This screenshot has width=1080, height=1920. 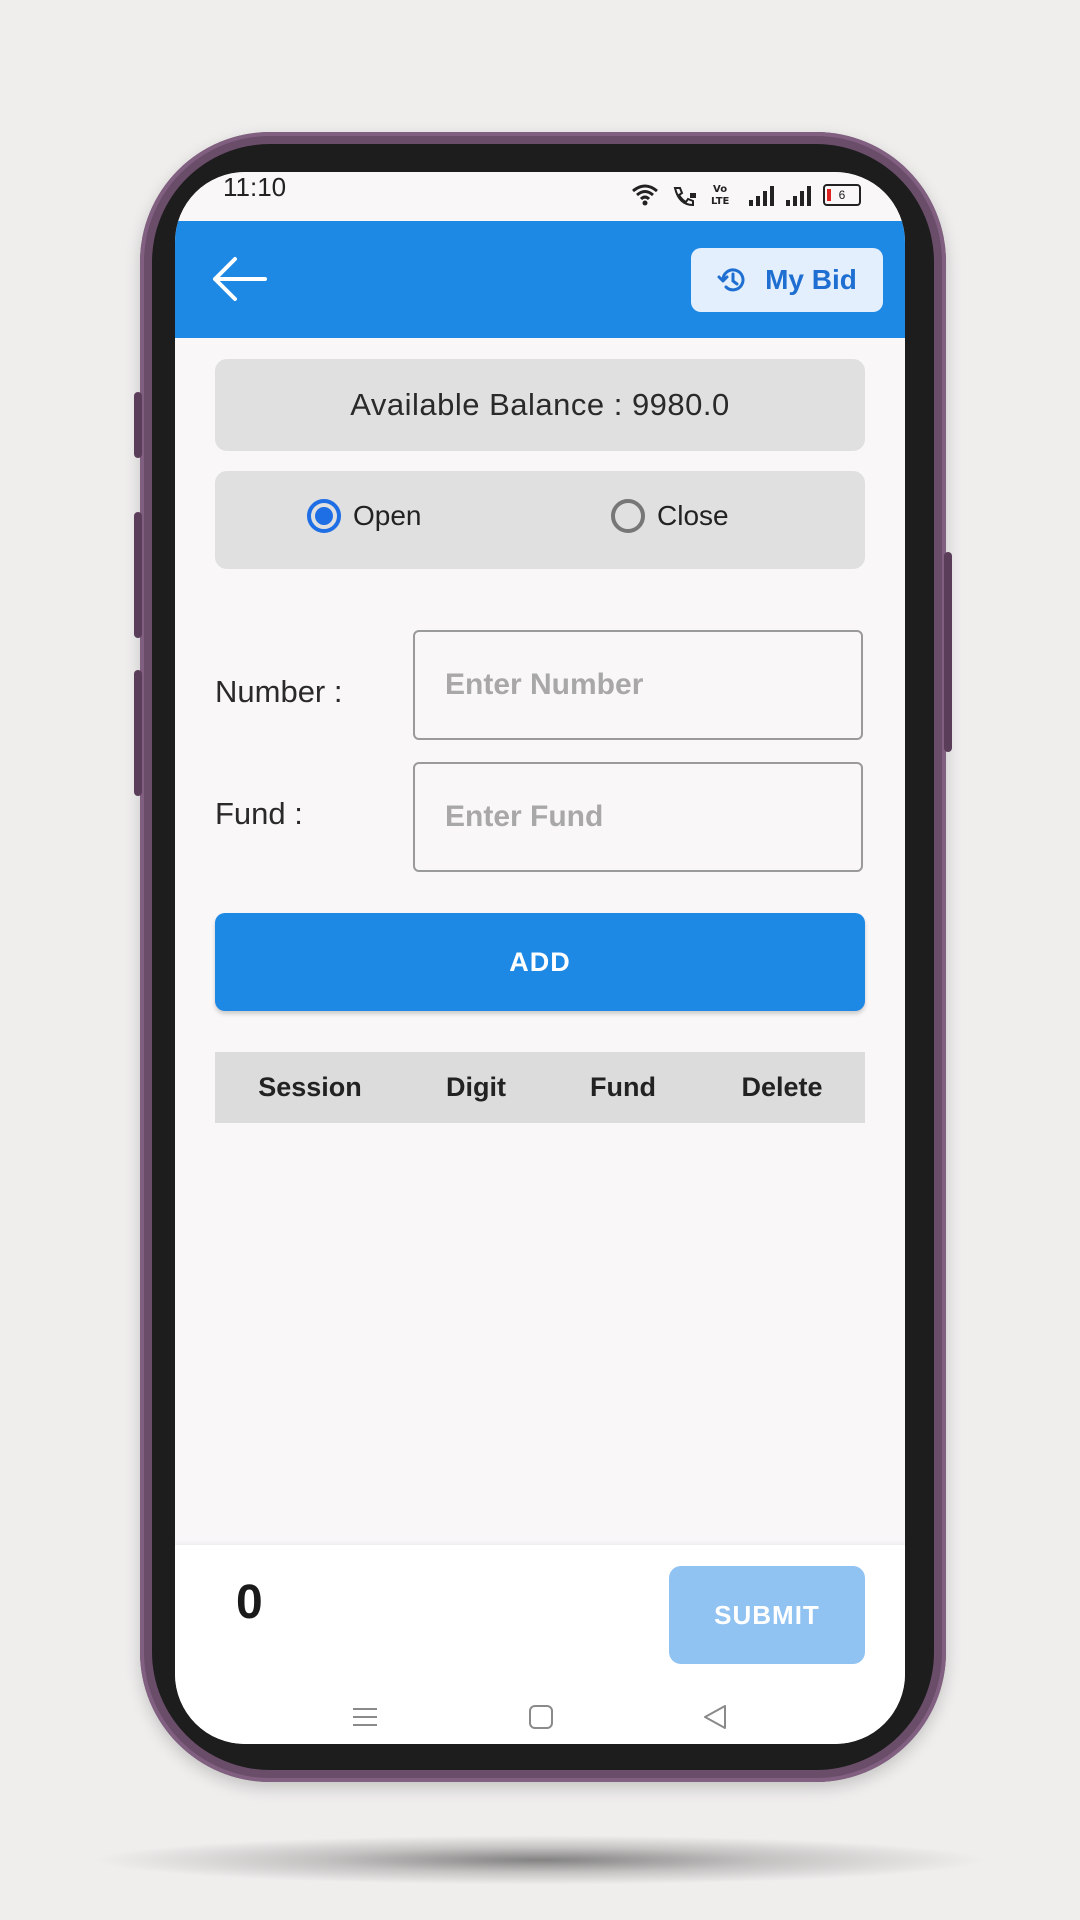 What do you see at coordinates (259, 813) in the screenshot?
I see `fund-label: Fund :` at bounding box center [259, 813].